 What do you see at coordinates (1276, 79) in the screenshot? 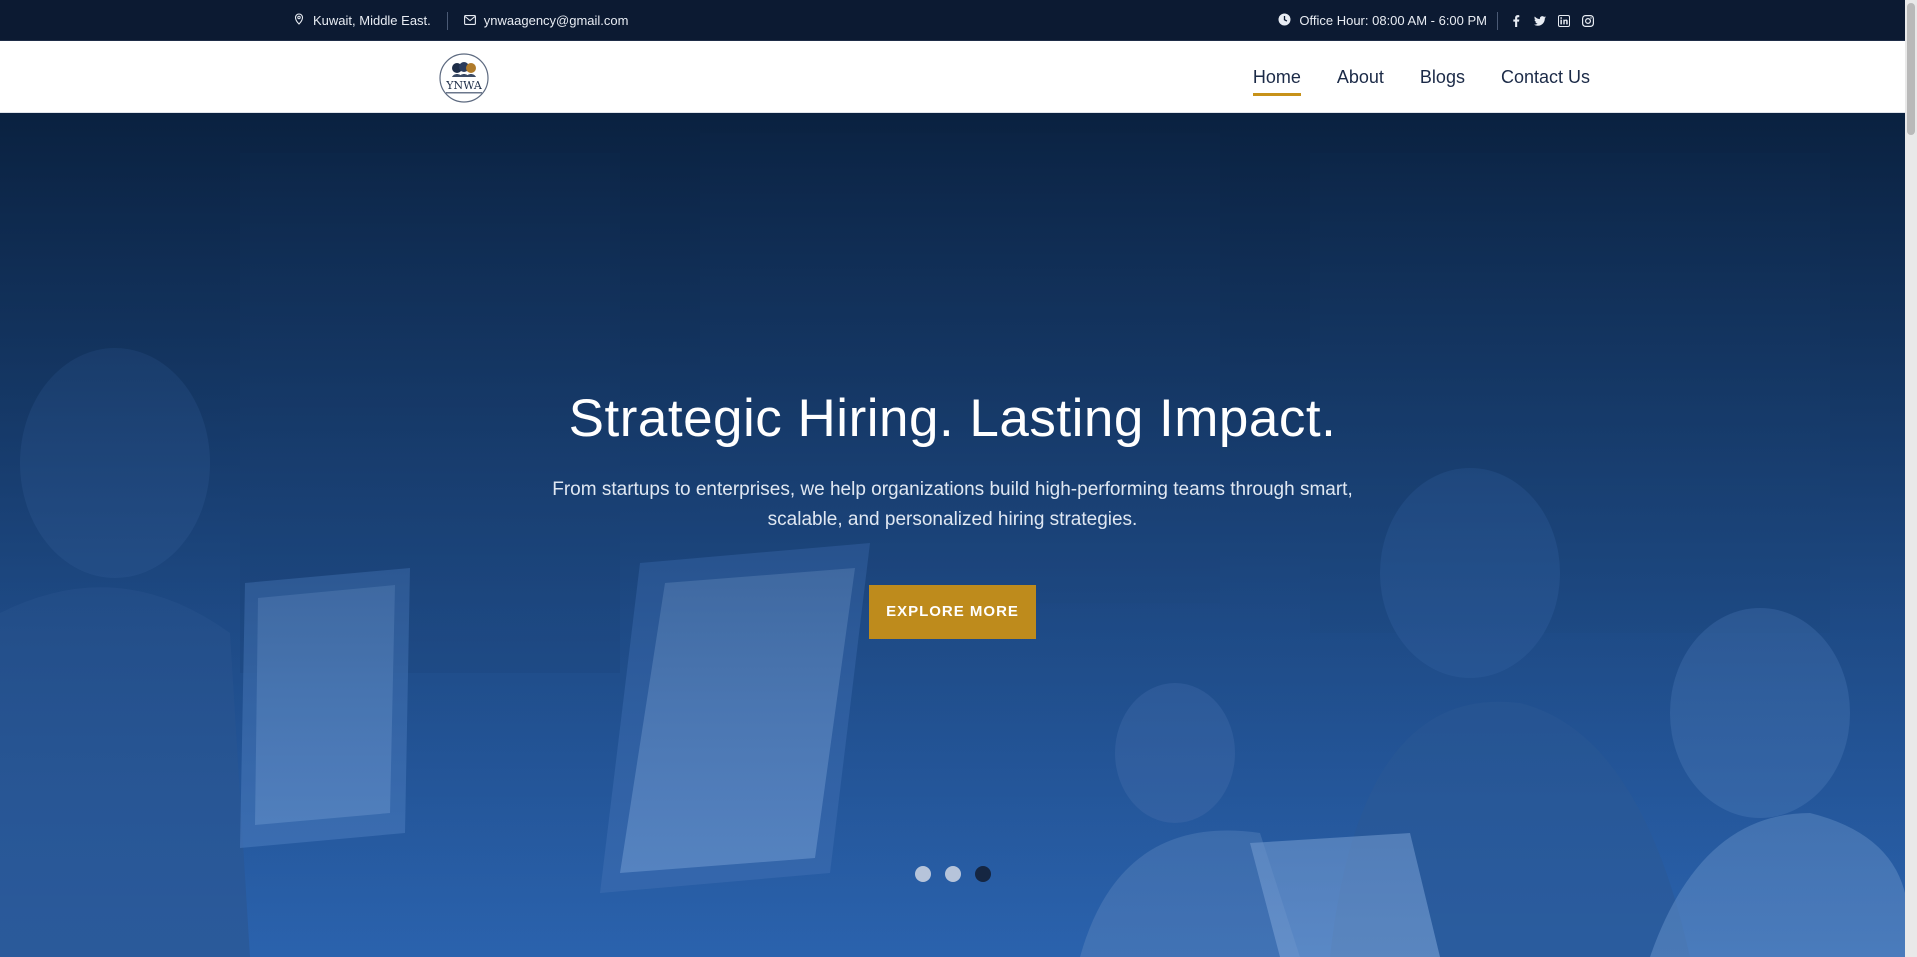
I see `nav-home: Home` at bounding box center [1276, 79].